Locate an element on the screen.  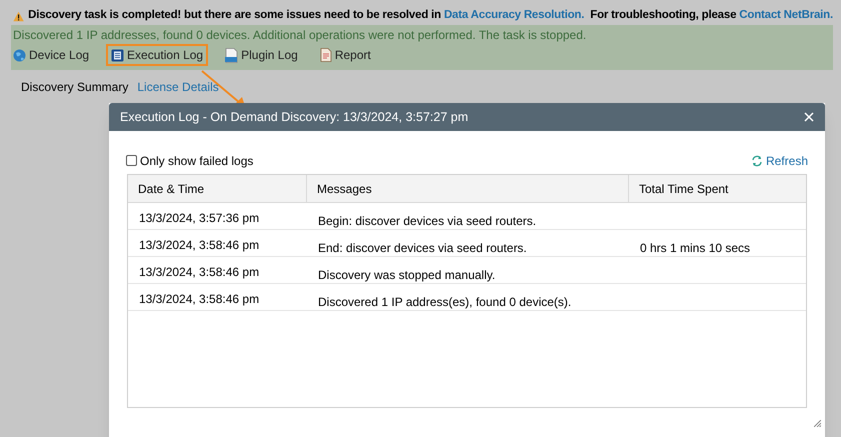
log-link: Report is located at coordinates (345, 55).